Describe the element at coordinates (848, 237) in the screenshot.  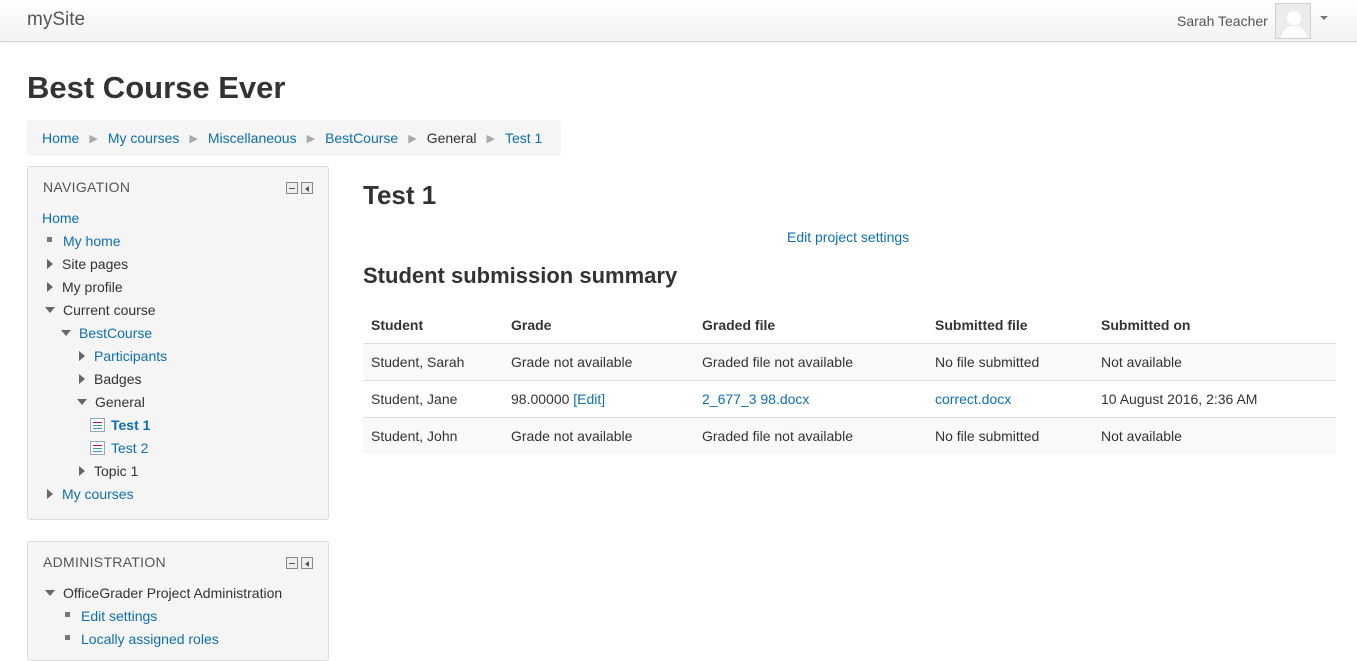
I see `edit-project-settings-link: Edit project settings` at that location.